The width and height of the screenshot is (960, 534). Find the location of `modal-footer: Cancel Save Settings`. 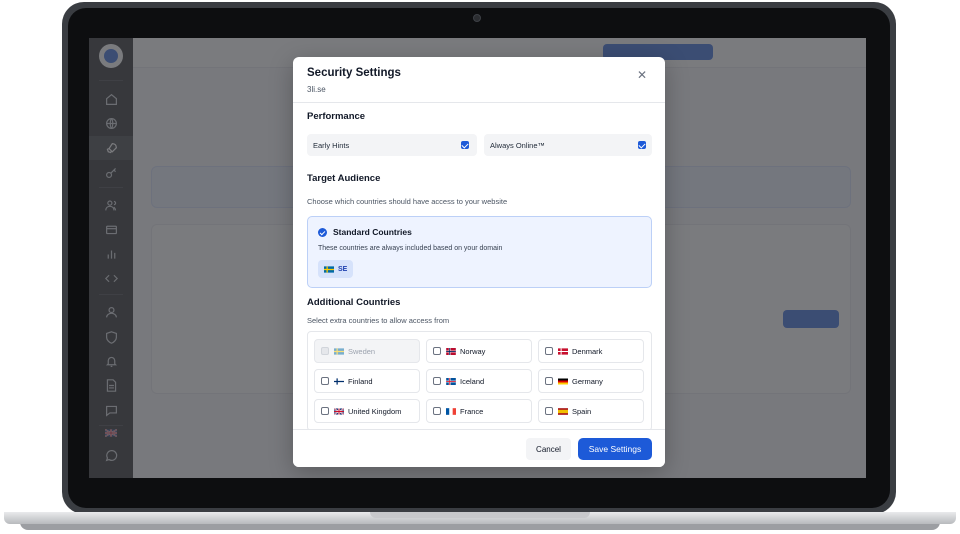

modal-footer: Cancel Save Settings is located at coordinates (479, 448).